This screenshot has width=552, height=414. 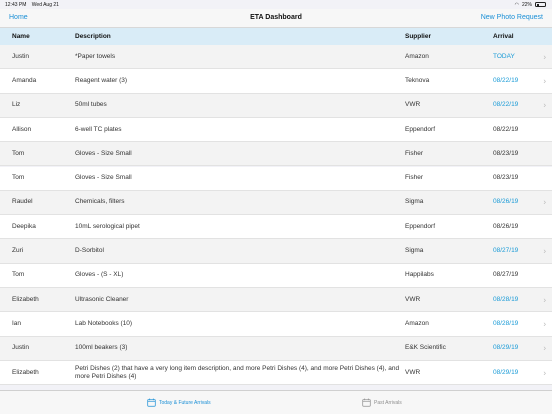 I want to click on tab-past-arrivals: Past Arrivals, so click(x=382, y=402).